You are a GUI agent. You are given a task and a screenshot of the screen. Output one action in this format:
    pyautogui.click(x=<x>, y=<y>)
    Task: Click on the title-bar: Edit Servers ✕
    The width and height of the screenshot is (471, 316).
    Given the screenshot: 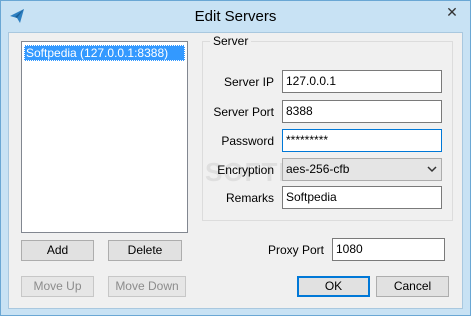 What is the action you would take?
    pyautogui.click(x=235, y=16)
    